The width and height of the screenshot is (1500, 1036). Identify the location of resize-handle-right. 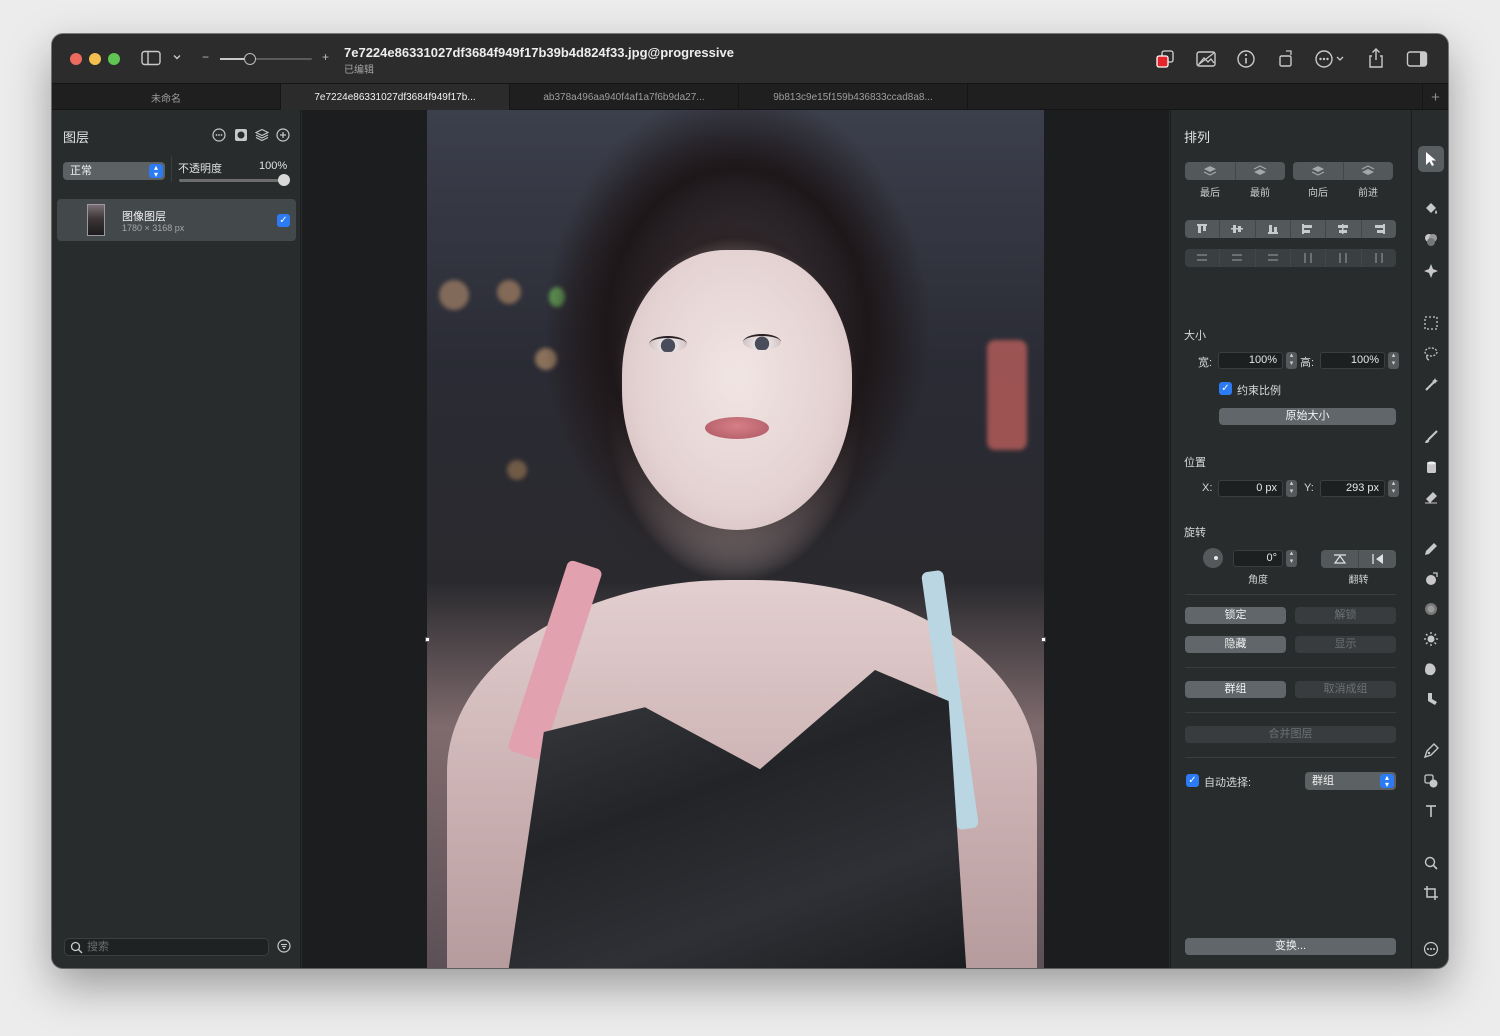
(1043, 639).